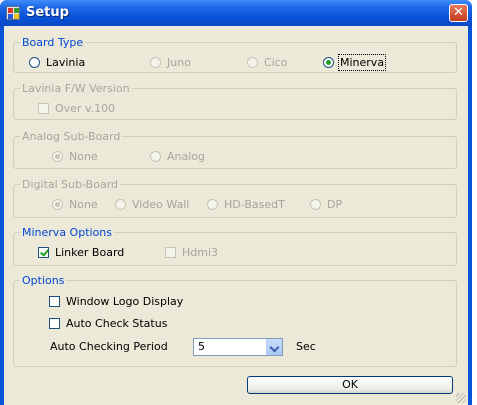 This screenshot has width=477, height=405. What do you see at coordinates (276, 62) in the screenshot?
I see `radio-cico-label: Cico` at bounding box center [276, 62].